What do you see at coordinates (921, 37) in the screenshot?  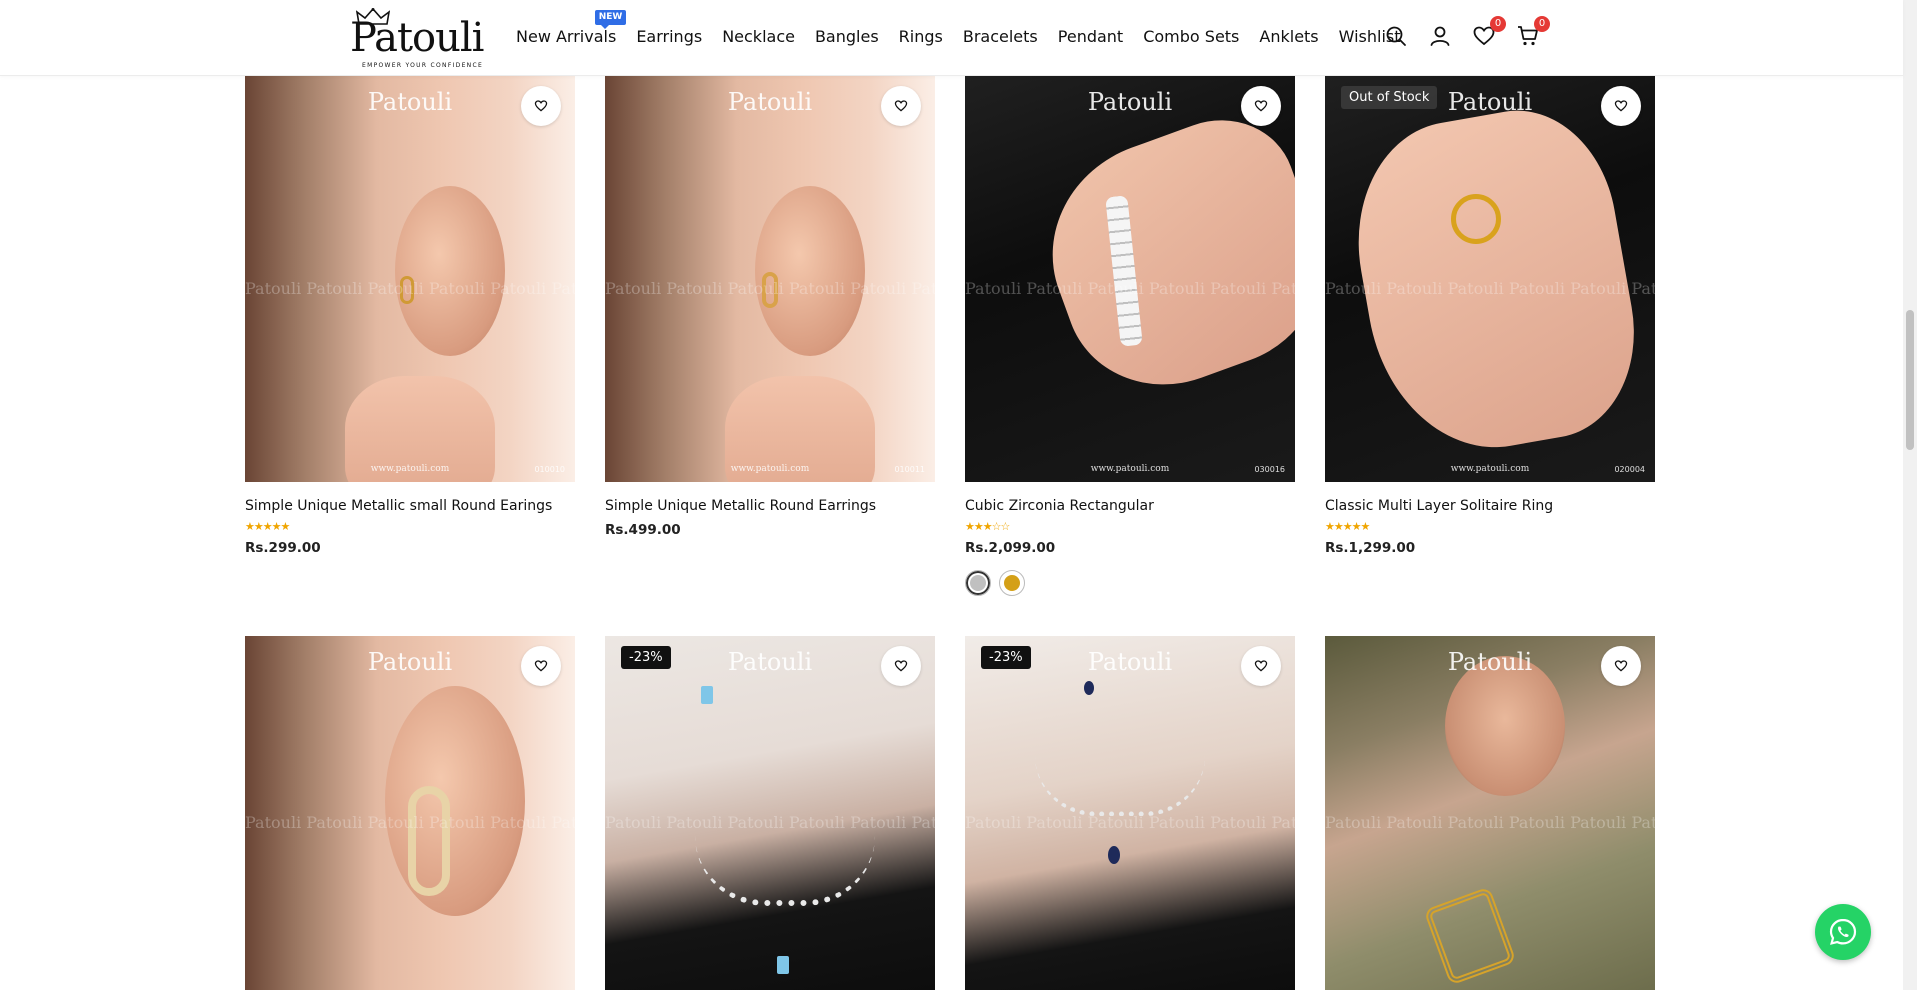 I see `nav-item-rings: Rings` at bounding box center [921, 37].